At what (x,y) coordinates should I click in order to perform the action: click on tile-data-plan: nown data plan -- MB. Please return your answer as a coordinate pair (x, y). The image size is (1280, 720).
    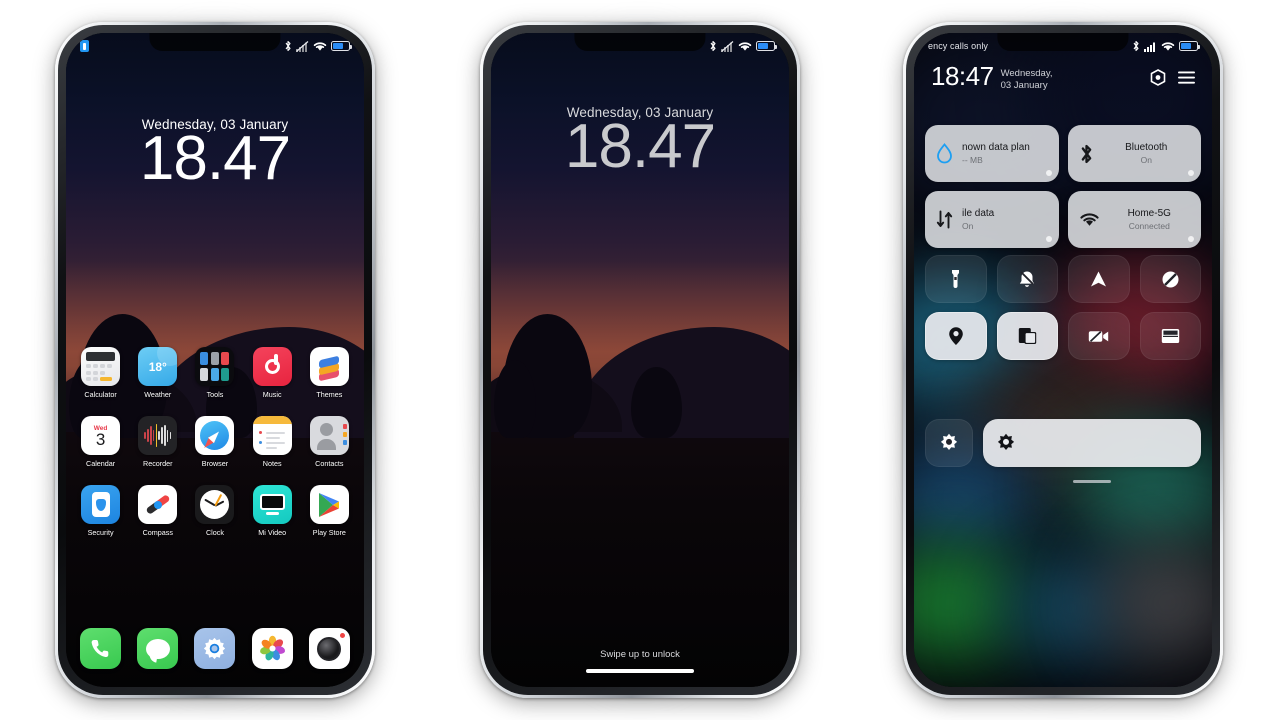
    Looking at the image, I should click on (992, 153).